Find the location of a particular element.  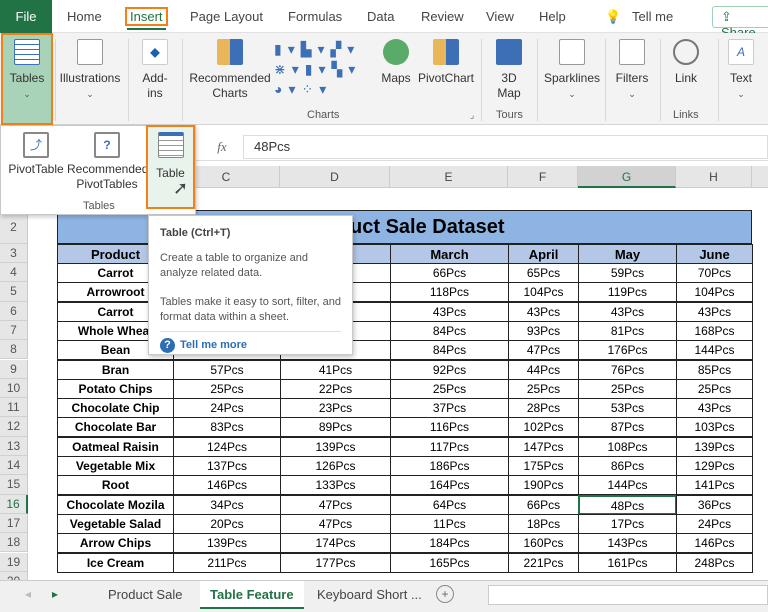

row-header-18: 18 is located at coordinates (14, 543).